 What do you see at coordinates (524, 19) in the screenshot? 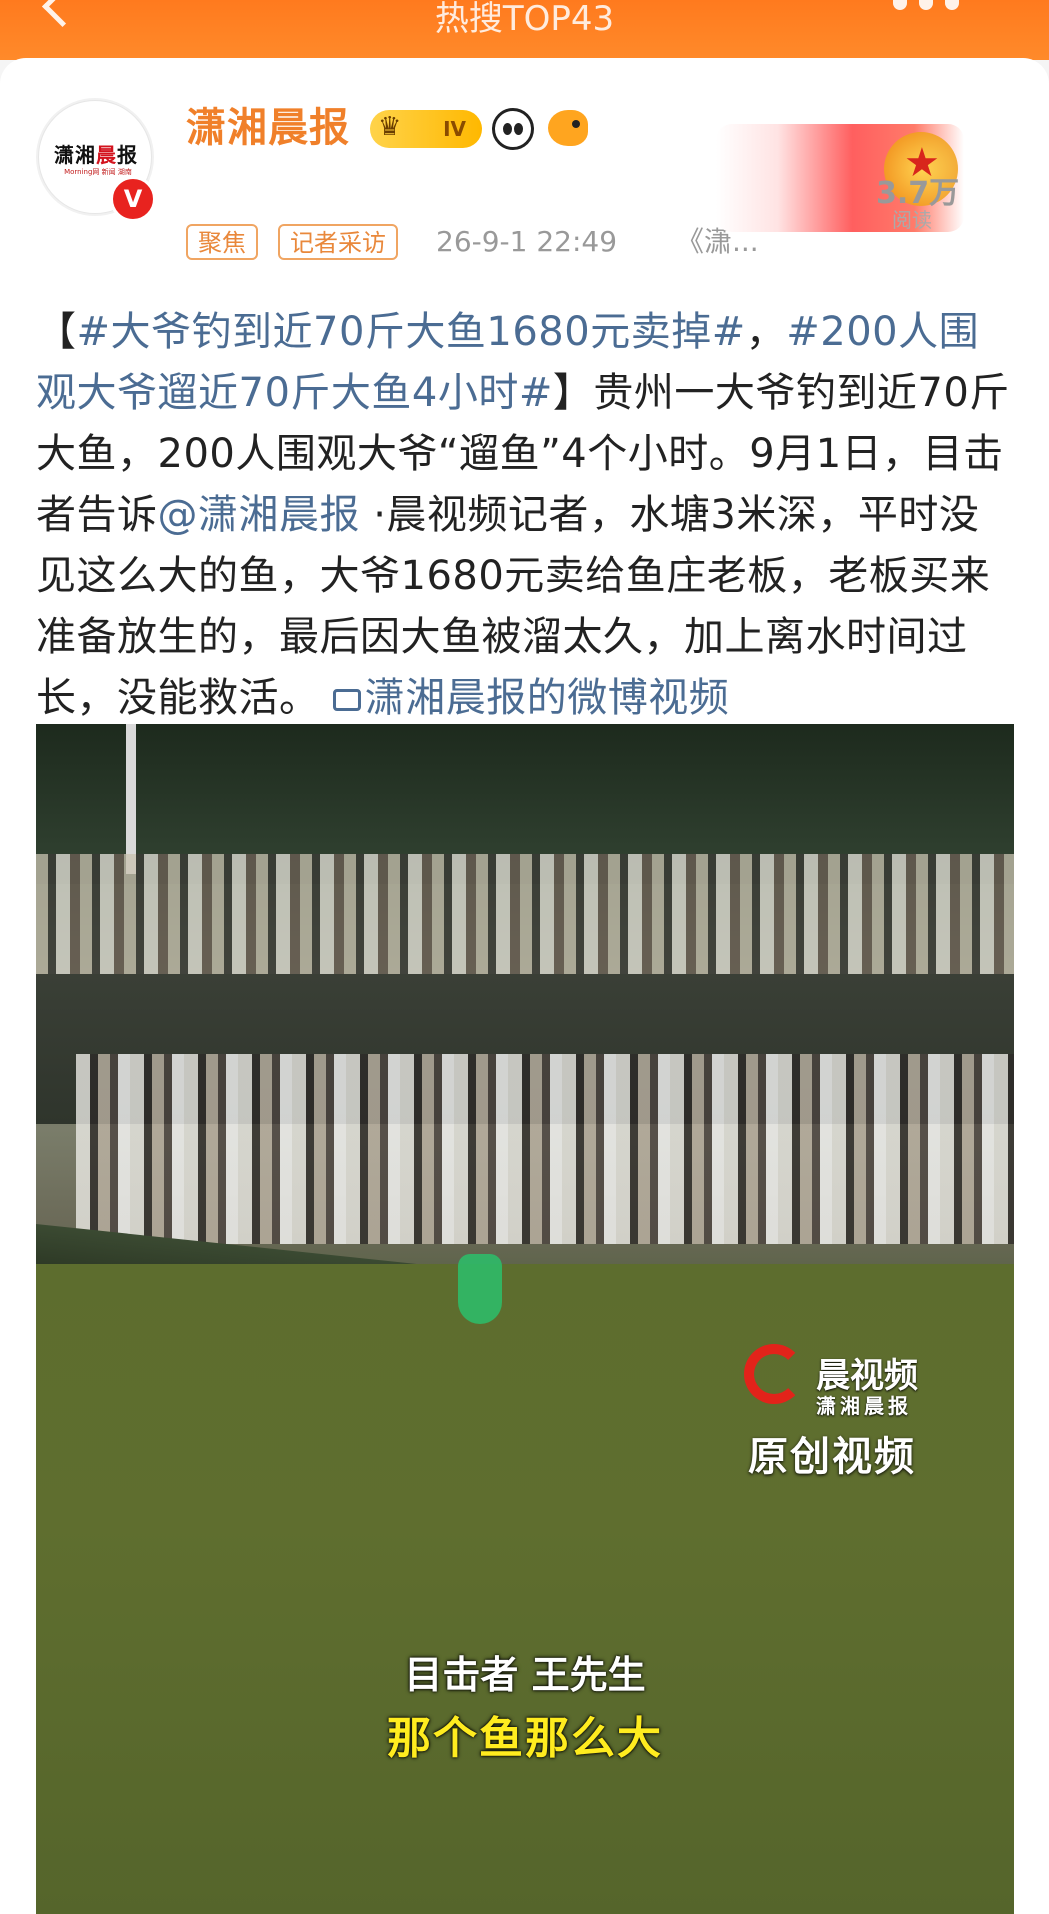
I see `hot-search-rank-title: 热搜TOP43` at bounding box center [524, 19].